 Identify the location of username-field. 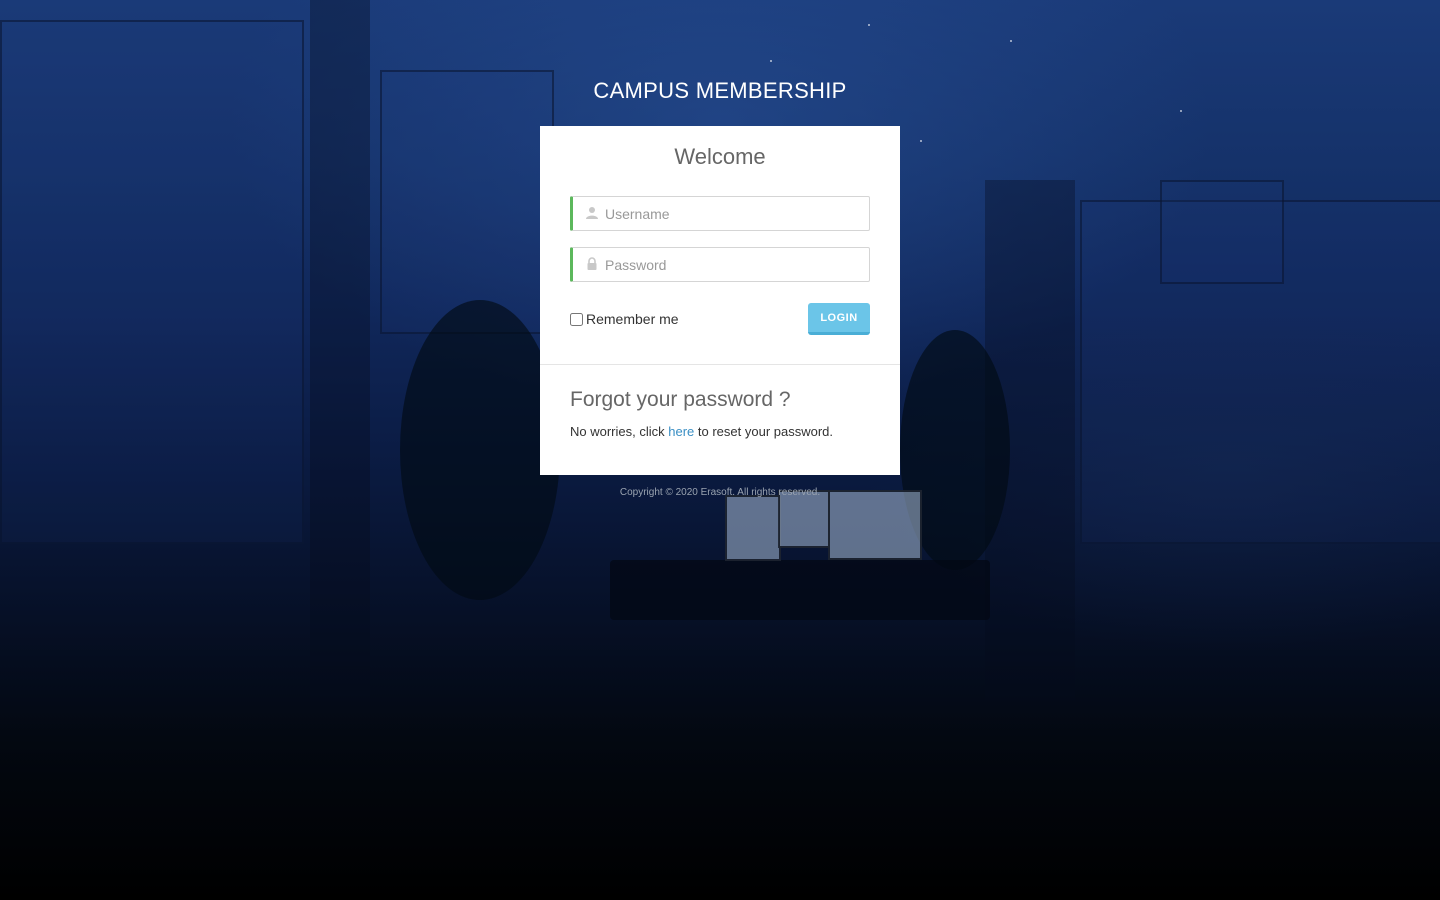
(720, 213).